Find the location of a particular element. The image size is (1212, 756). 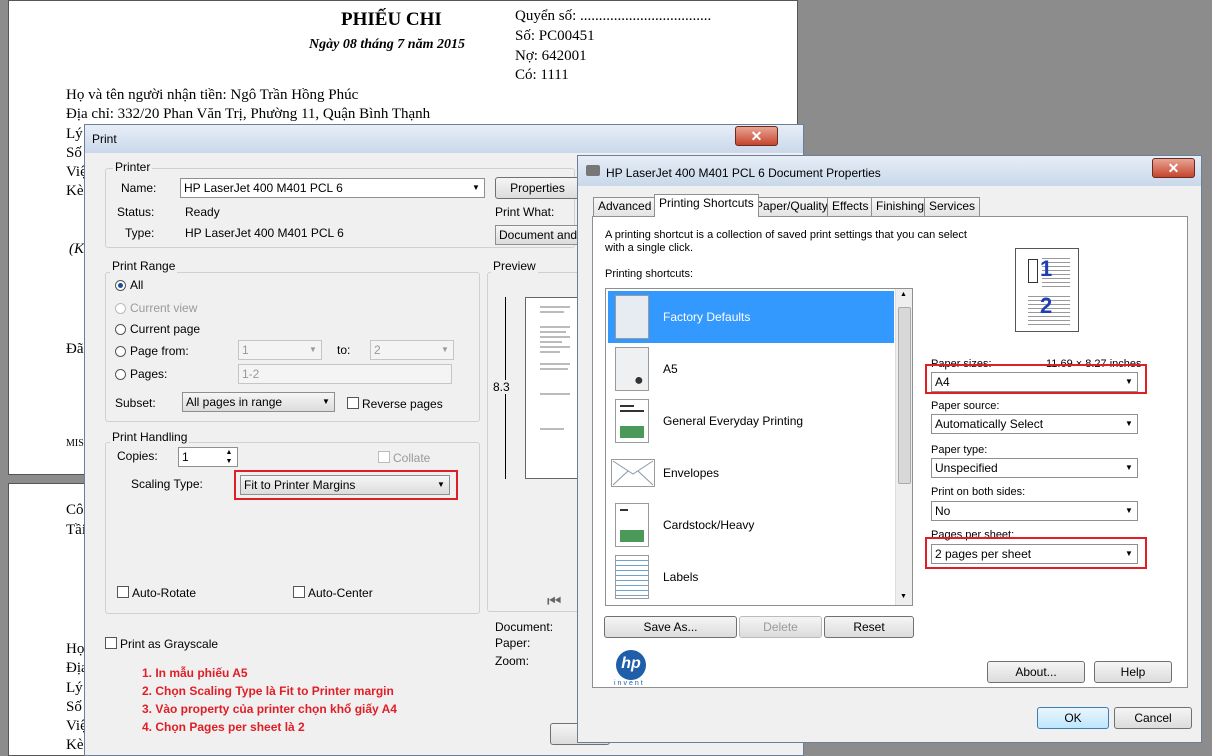

doc-title: PHIẾU CHI is located at coordinates (391, 19).